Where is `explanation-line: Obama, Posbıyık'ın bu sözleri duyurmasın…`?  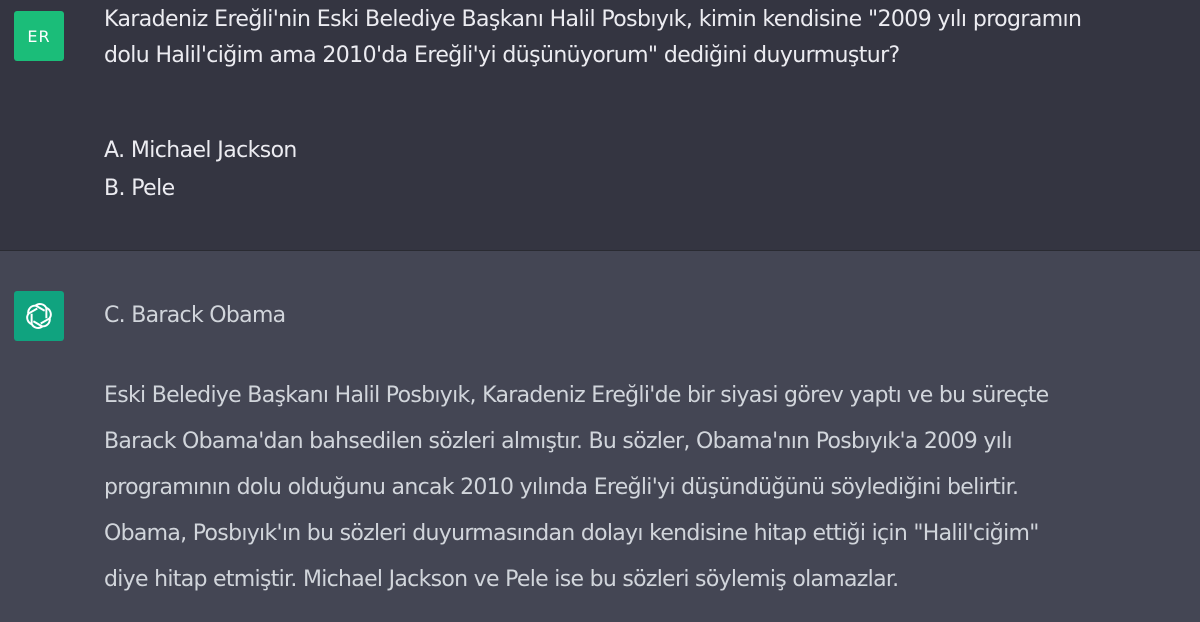
explanation-line: Obama, Posbıyık'ın bu sözleri duyurmasın… is located at coordinates (571, 533).